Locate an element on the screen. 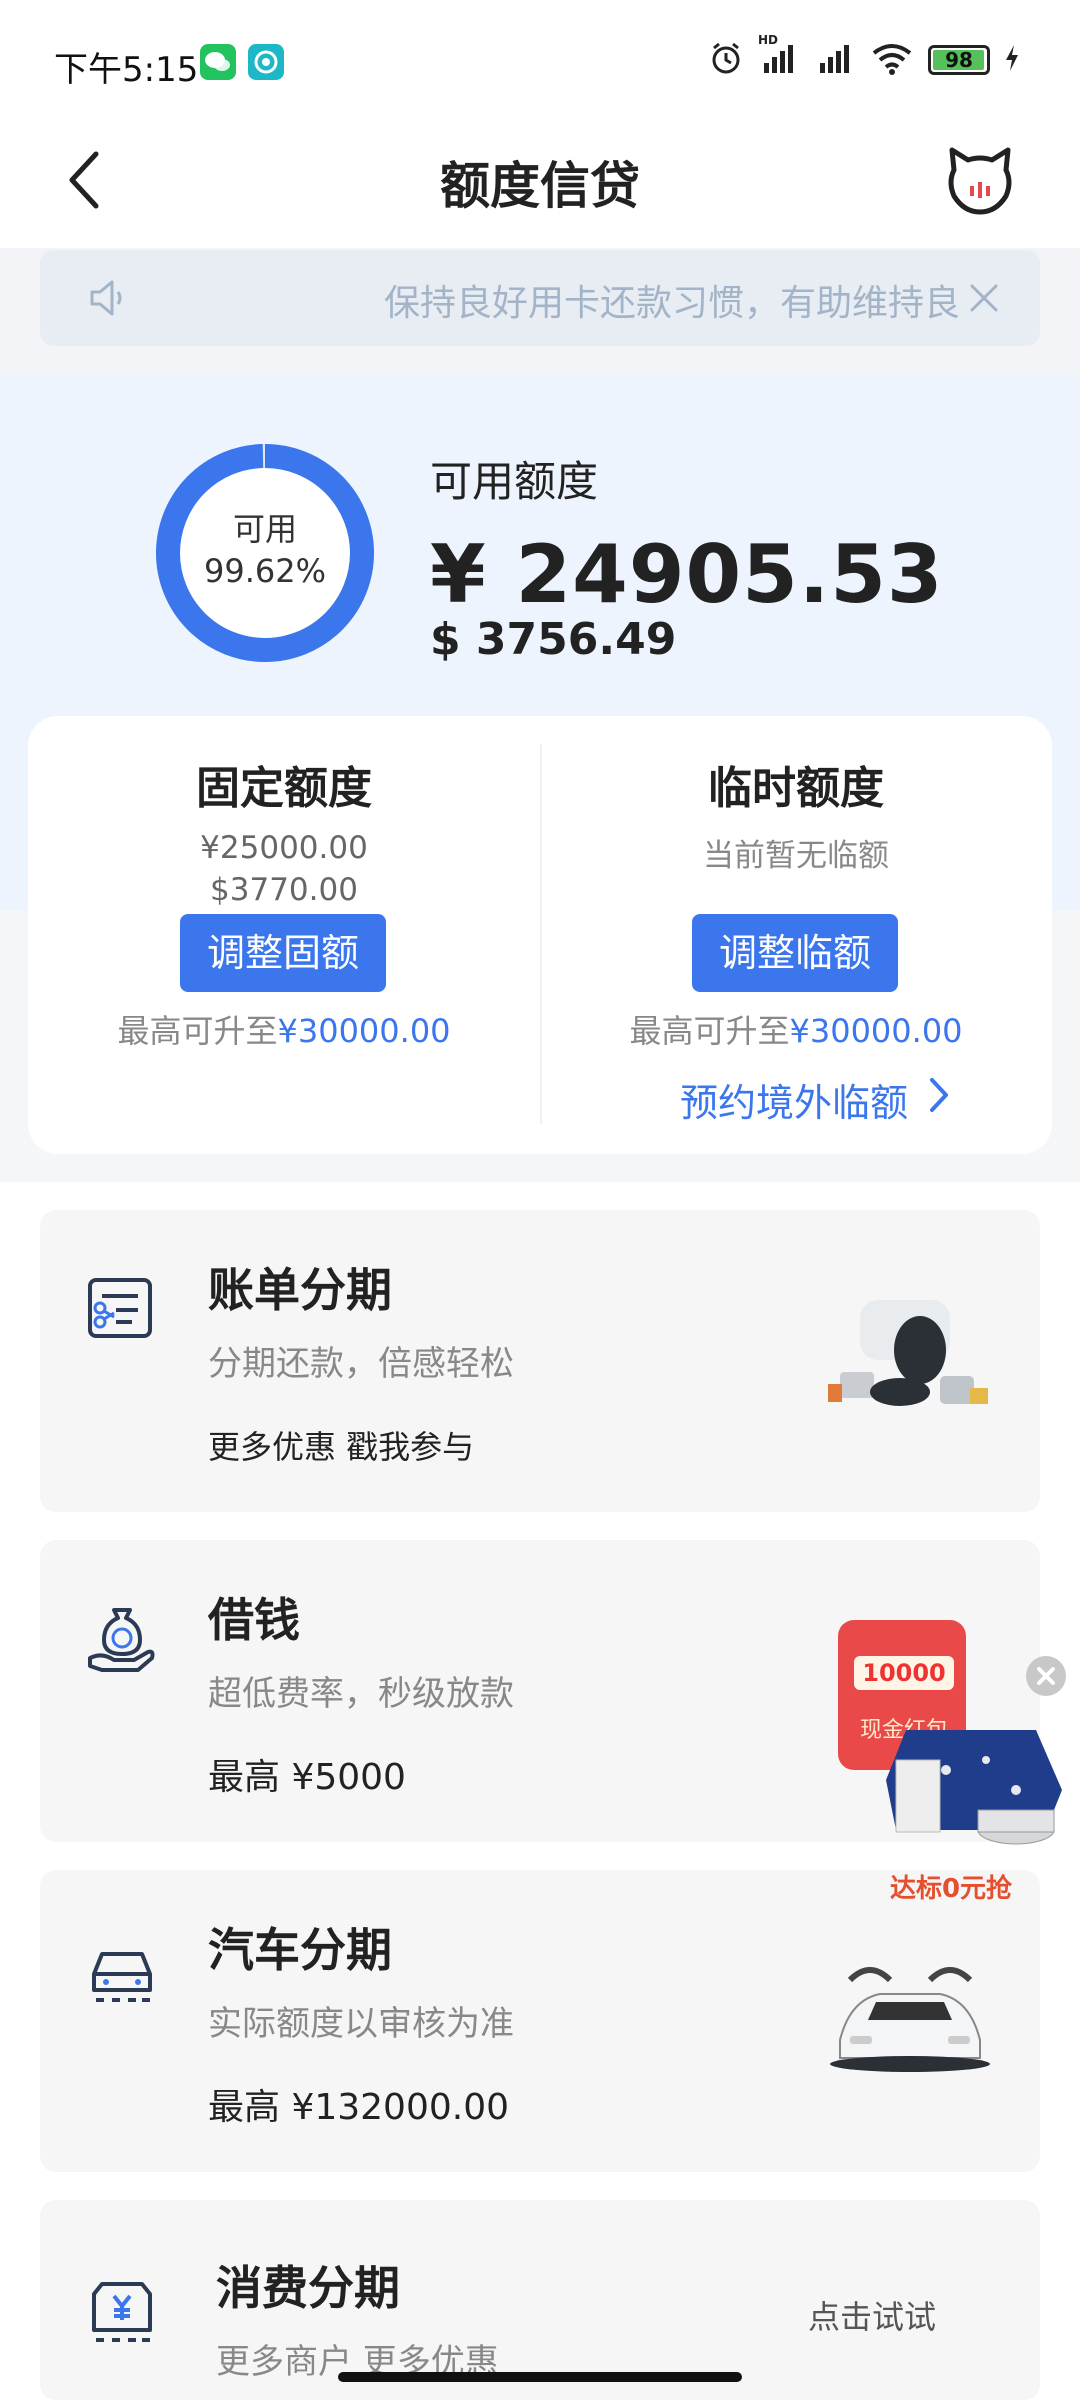 This screenshot has height=2400, width=1080. try-now-link: 点击试试 is located at coordinates (872, 2315).